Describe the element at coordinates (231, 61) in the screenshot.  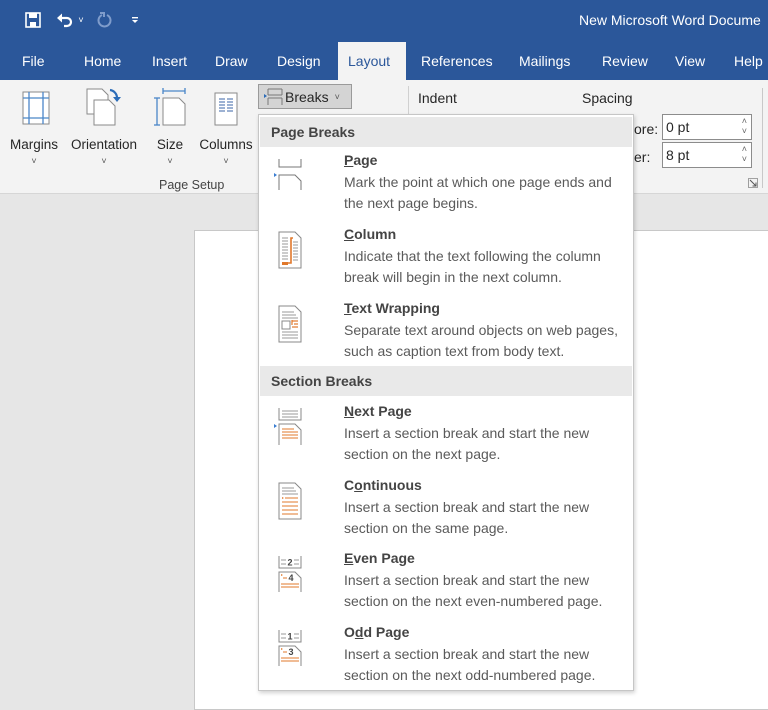
I see `tab-draw: Draw` at that location.